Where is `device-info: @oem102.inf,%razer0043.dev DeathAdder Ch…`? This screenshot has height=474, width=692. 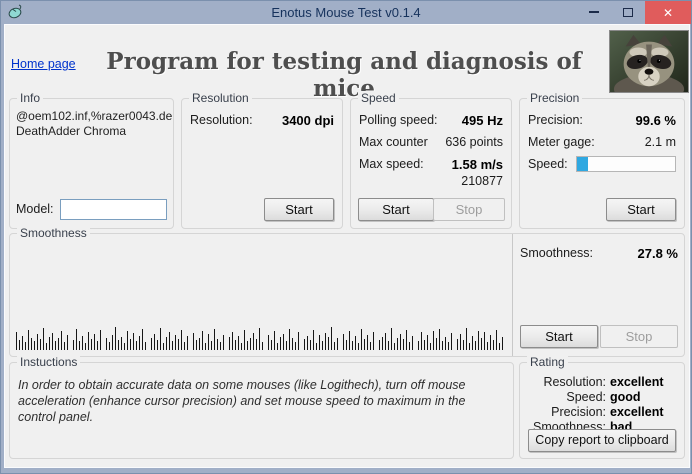 device-info: @oem102.inf,%razer0043.dev DeathAdder Ch… is located at coordinates (94, 124).